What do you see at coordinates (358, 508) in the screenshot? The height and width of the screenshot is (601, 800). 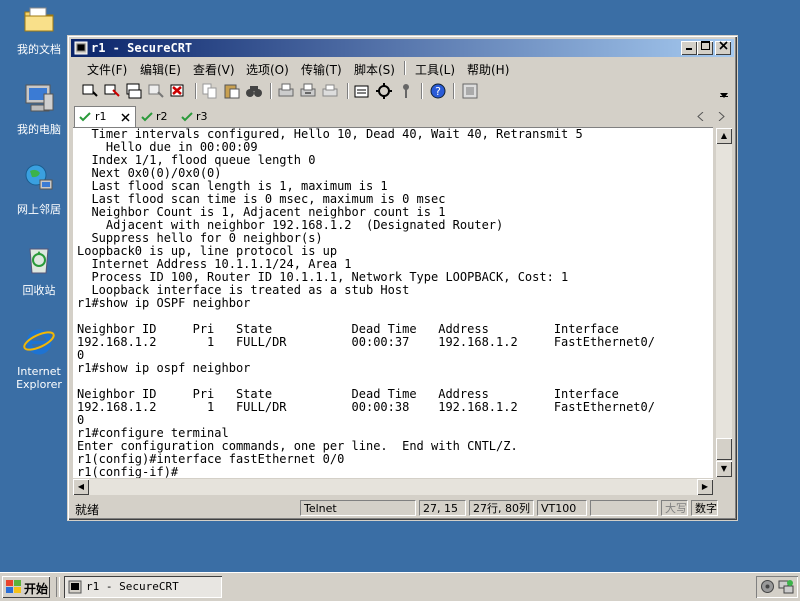 I see `status-protocol: Telnet` at bounding box center [358, 508].